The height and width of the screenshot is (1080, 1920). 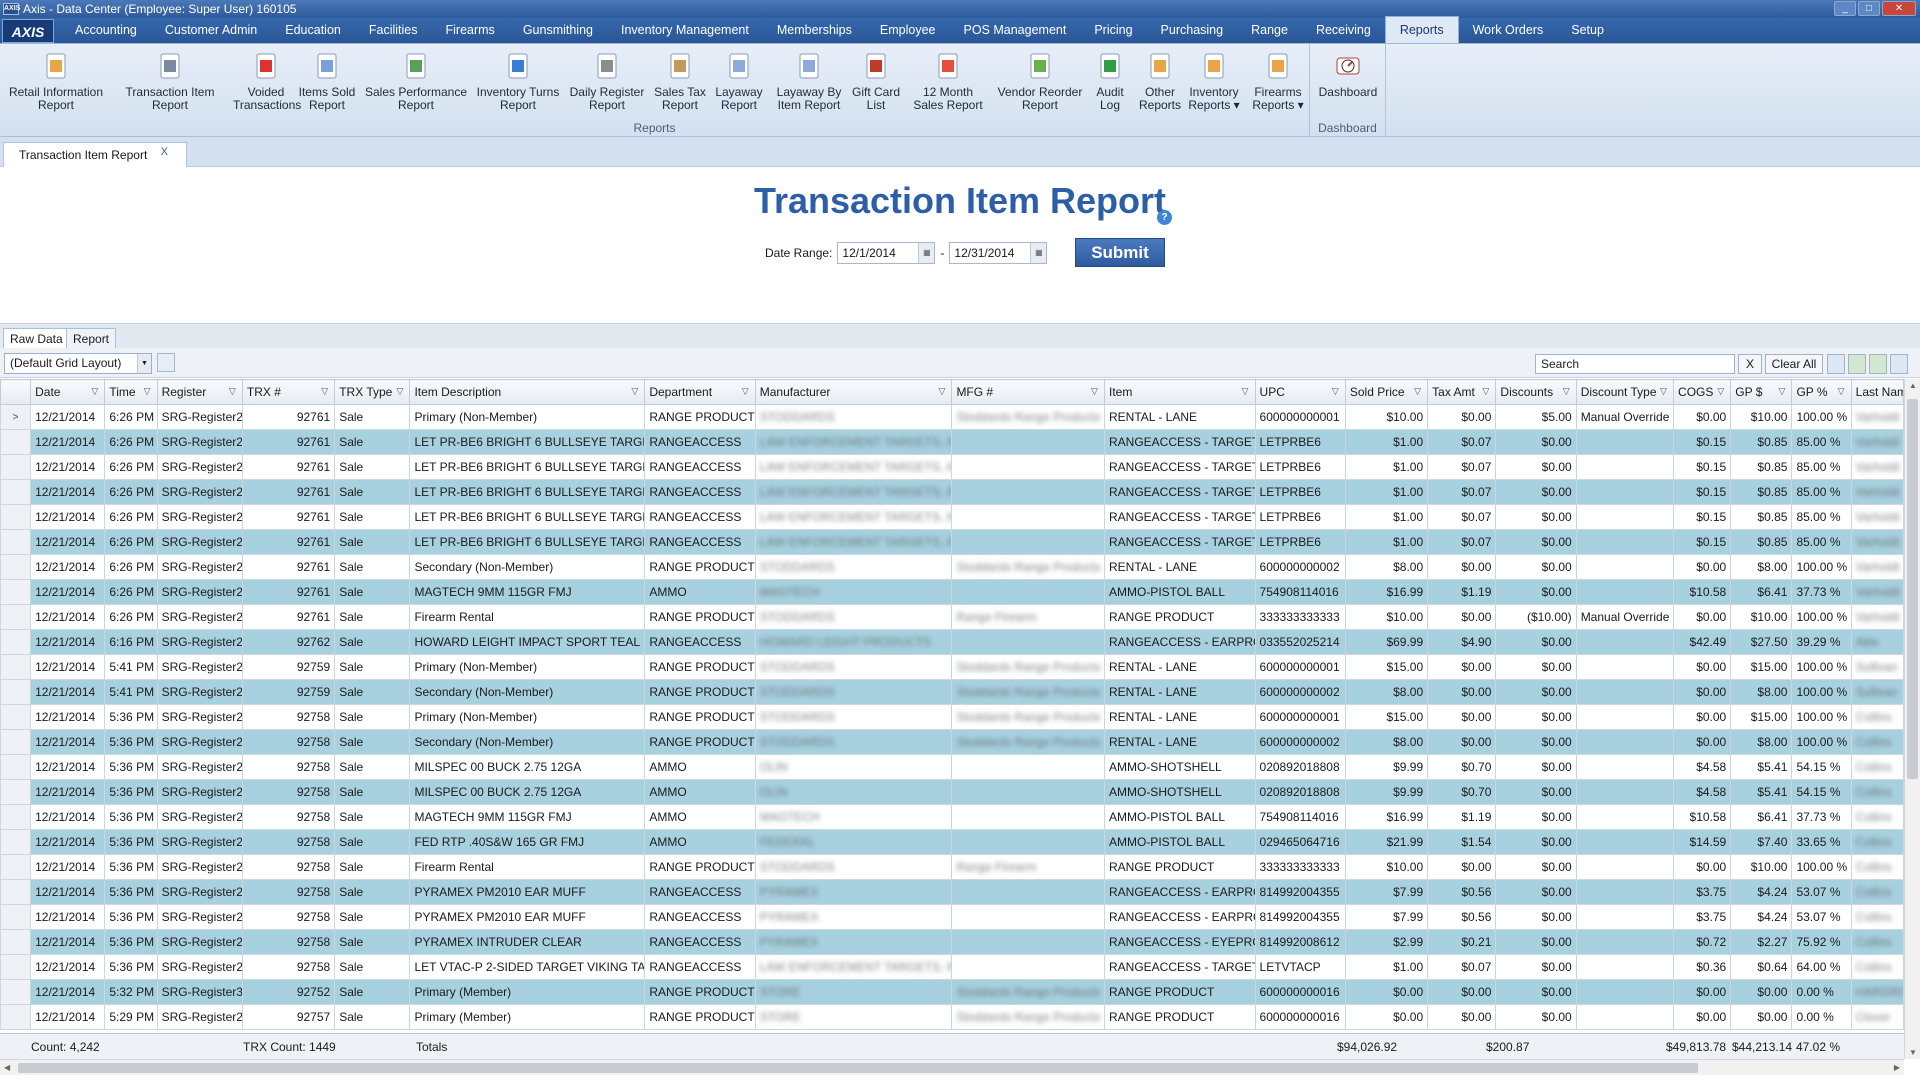 I want to click on help-icon: ?, so click(x=1164, y=217).